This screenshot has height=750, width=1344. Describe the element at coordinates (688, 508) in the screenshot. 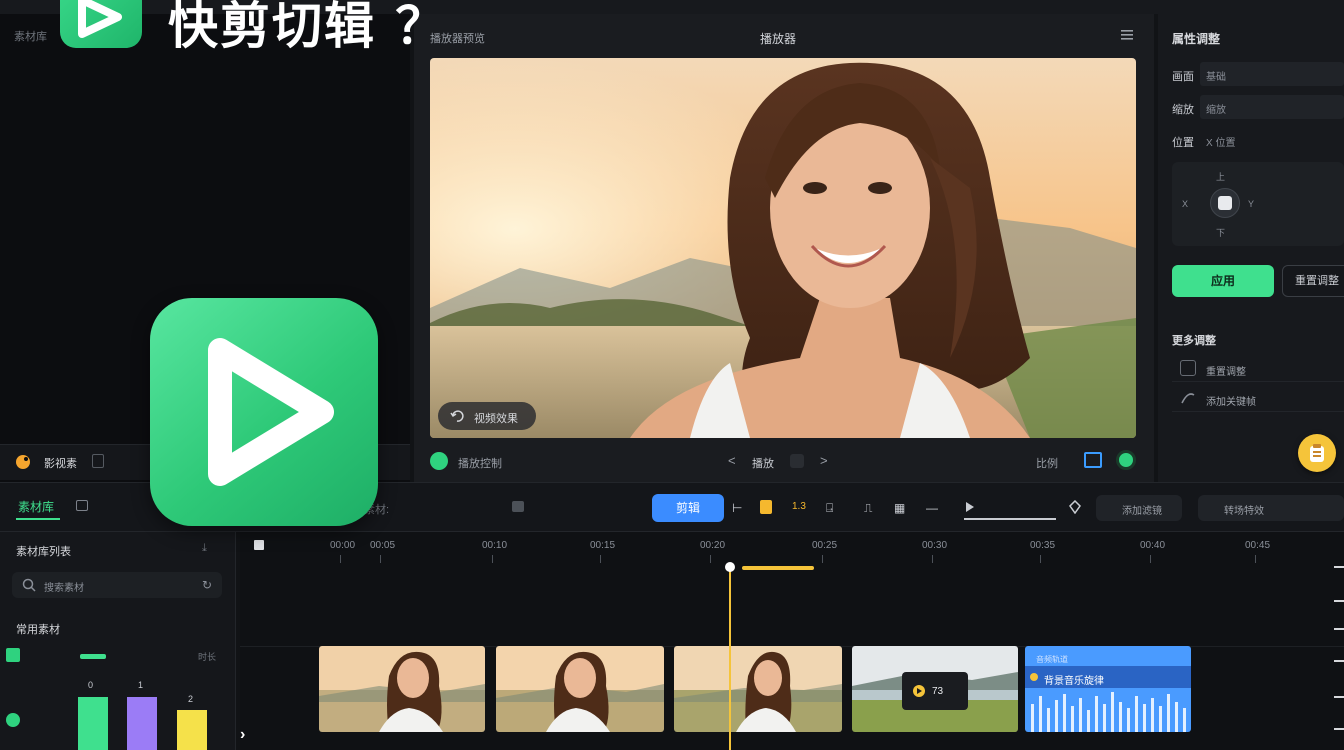

I see `split-button: 剪辑` at that location.